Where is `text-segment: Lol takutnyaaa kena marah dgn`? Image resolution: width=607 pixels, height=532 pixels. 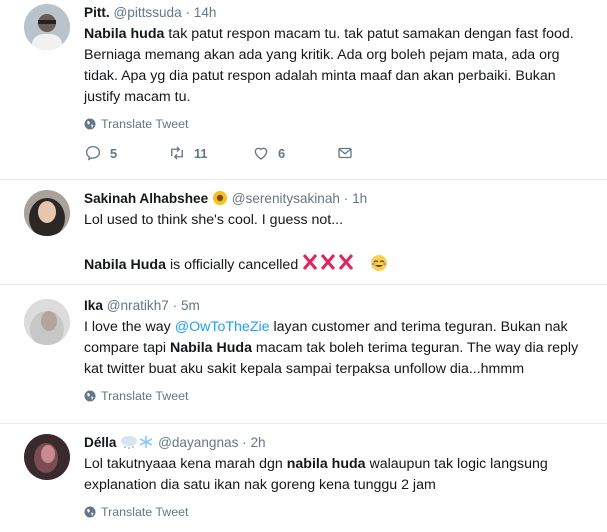 text-segment: Lol takutnyaaa kena marah dgn is located at coordinates (185, 464).